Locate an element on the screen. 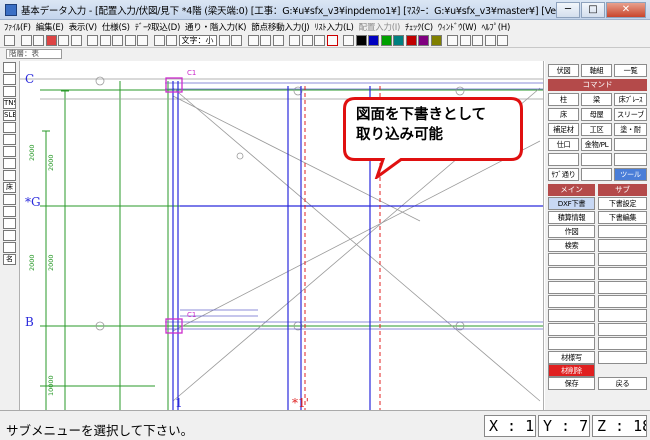  bottom-item-1: 材削除 is located at coordinates (571, 370).